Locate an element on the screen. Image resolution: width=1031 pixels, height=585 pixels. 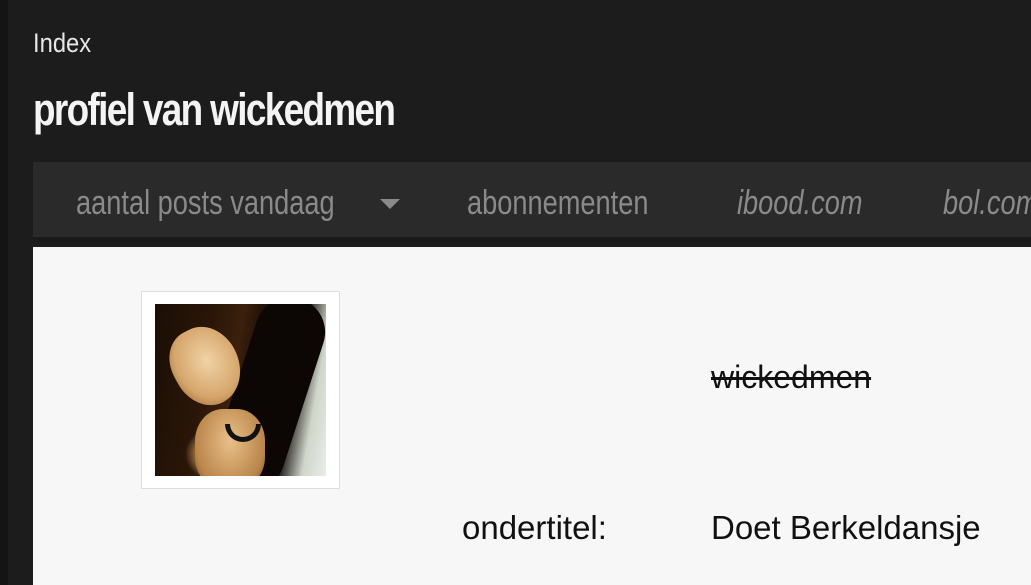
profile-username: wickedmen is located at coordinates (791, 377).